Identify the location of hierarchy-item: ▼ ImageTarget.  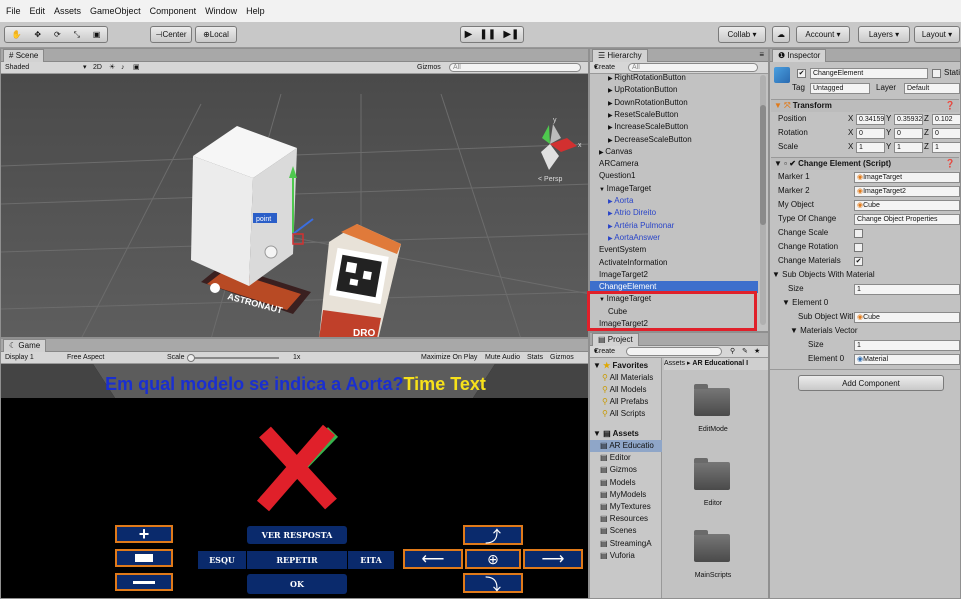
(674, 189).